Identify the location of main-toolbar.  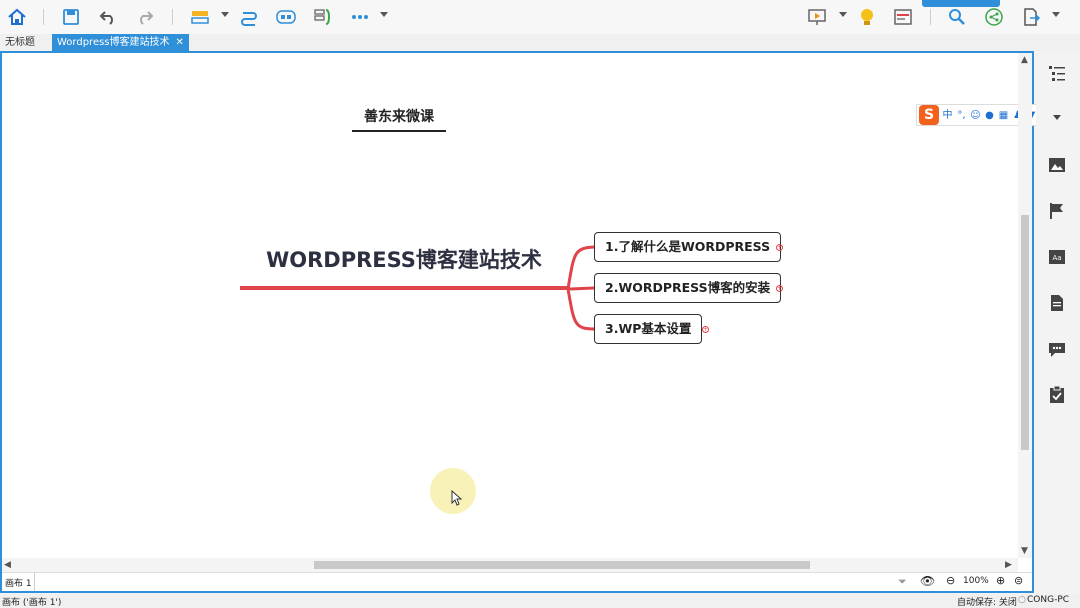
(540, 17).